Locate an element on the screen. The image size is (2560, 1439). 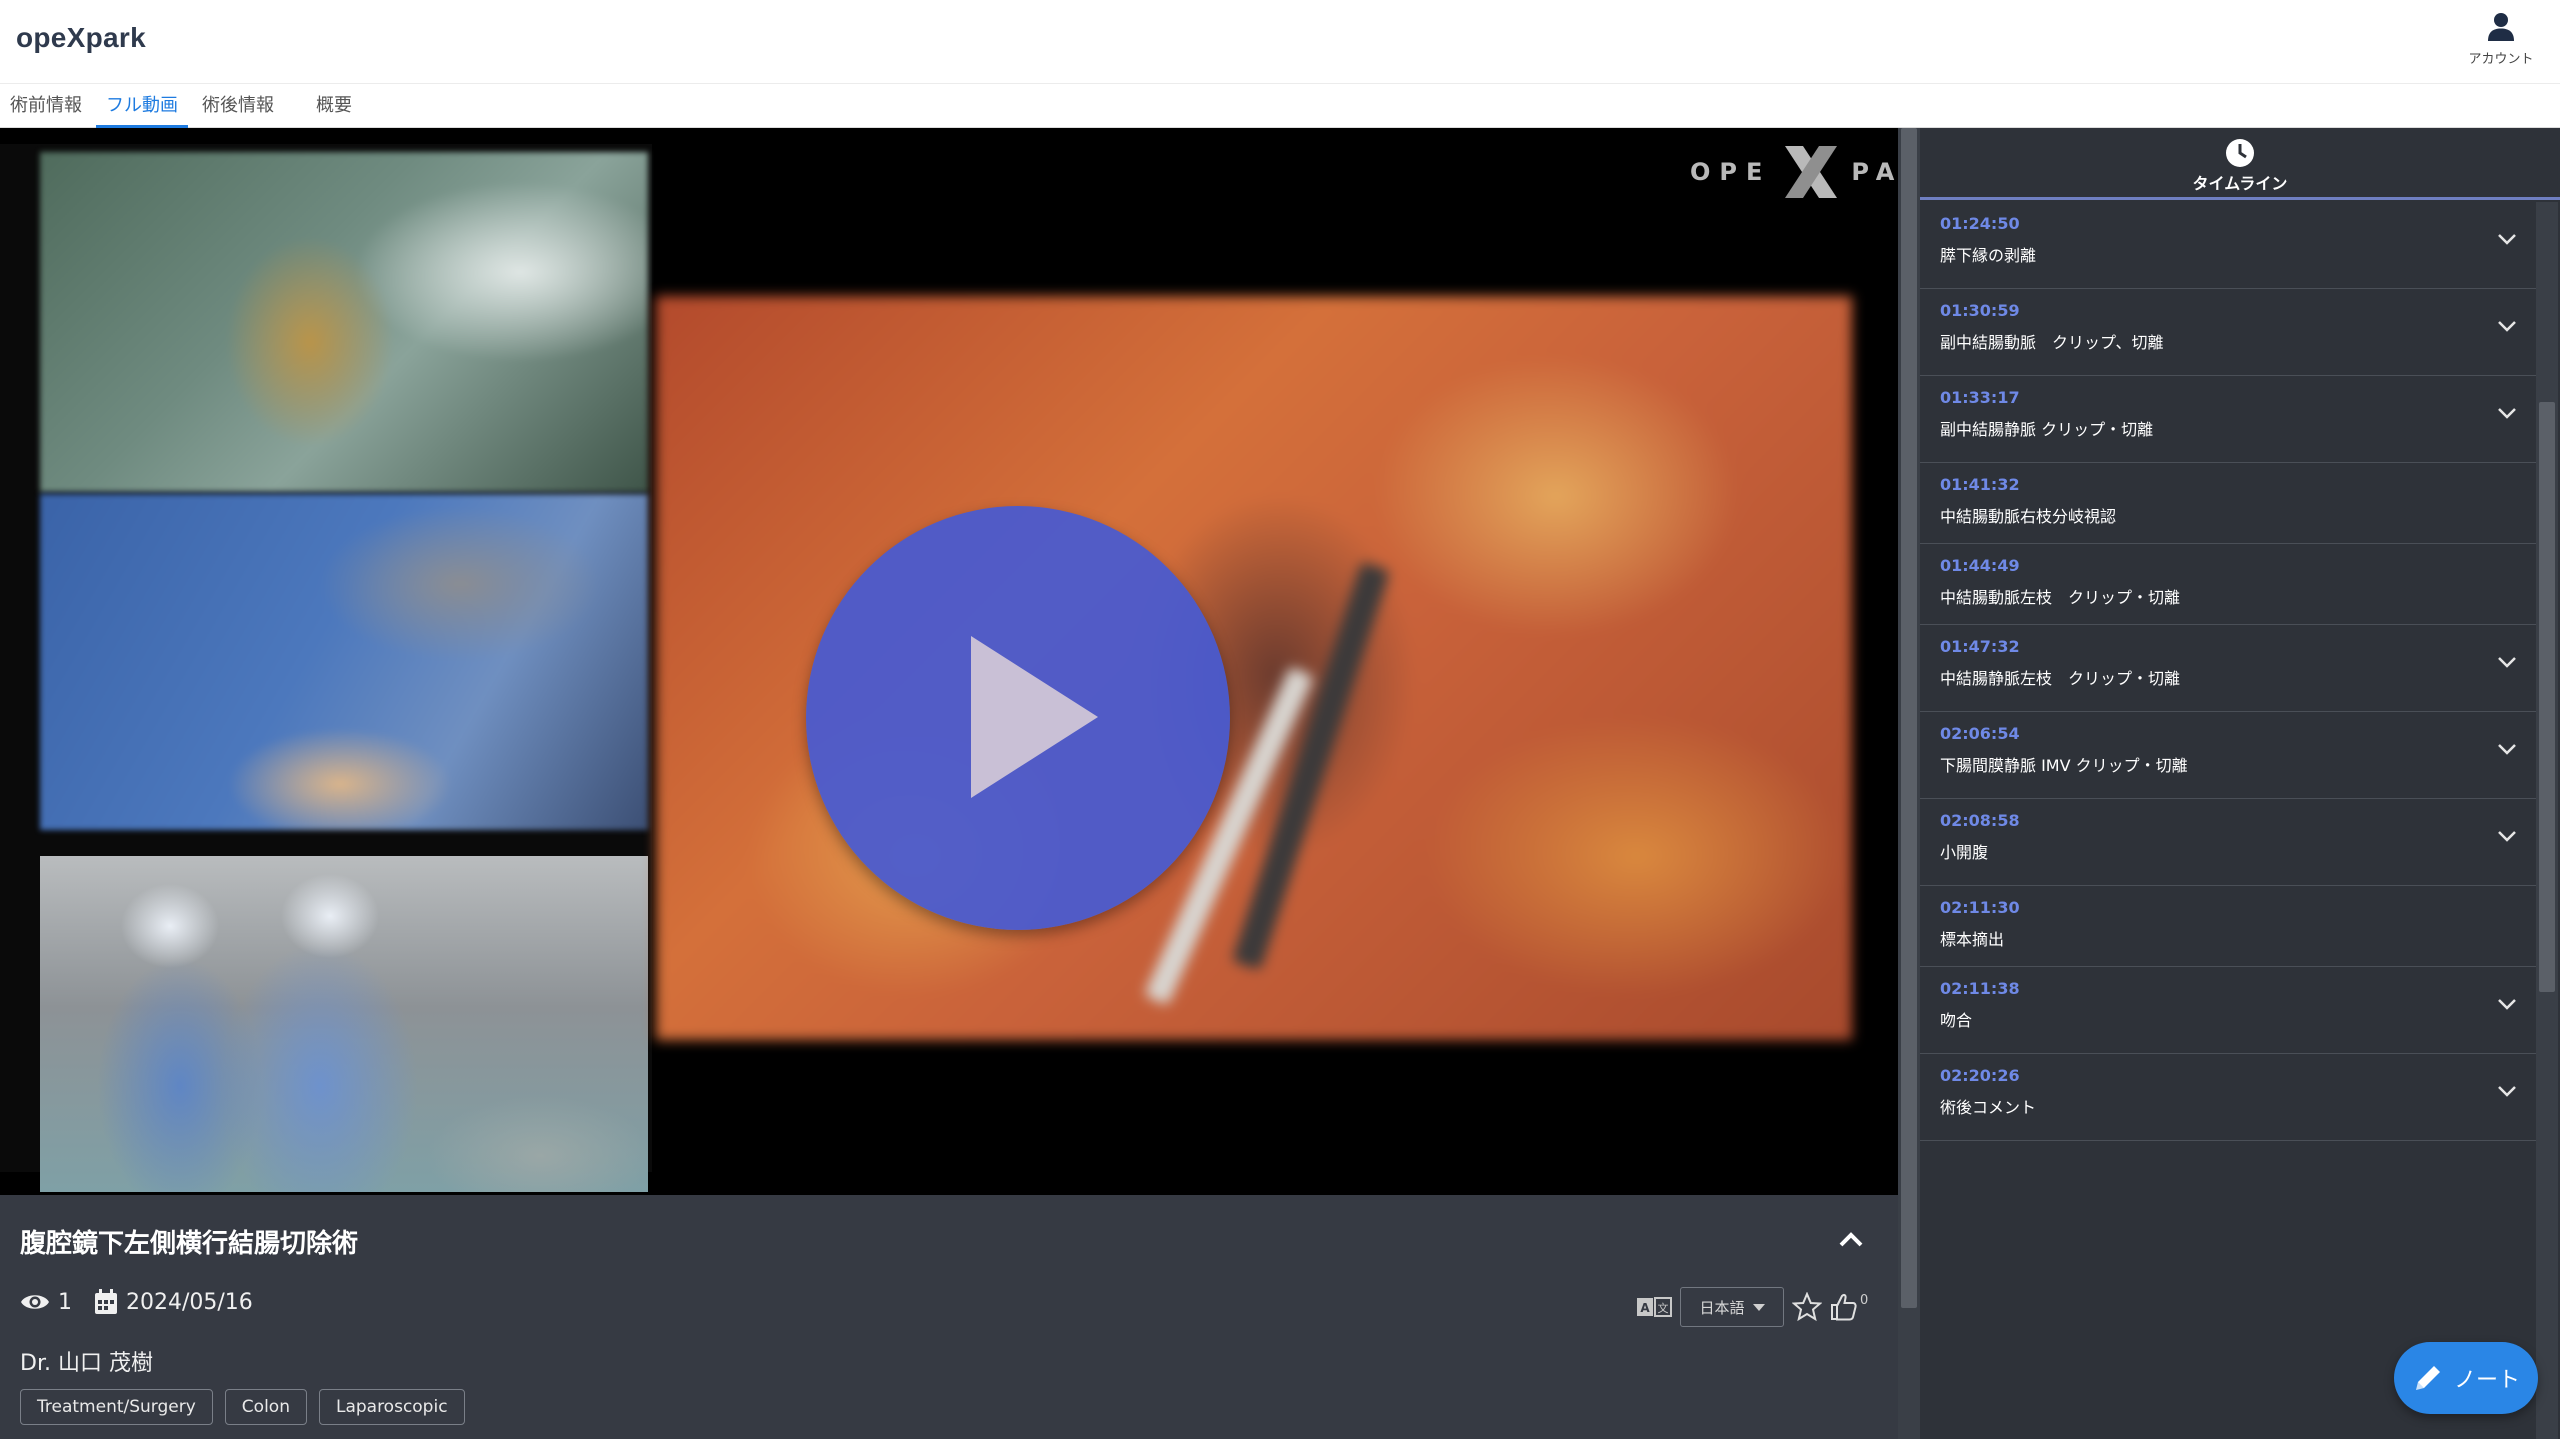
timeline-item-label: 副中結腸静脈 クリップ・切離 is located at coordinates (2047, 429).